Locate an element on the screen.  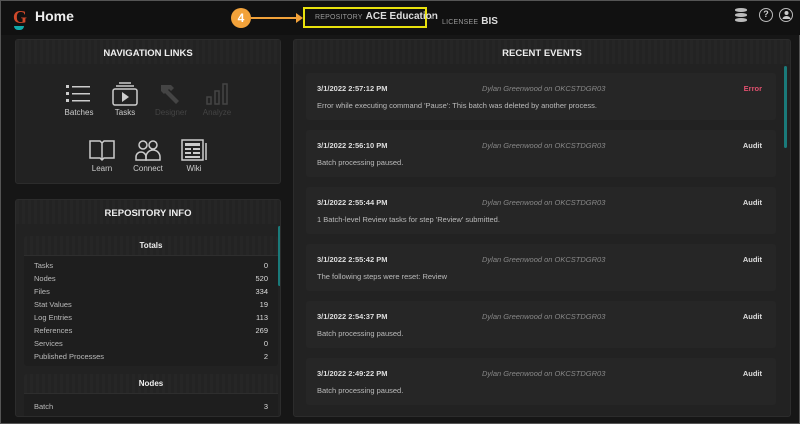
row-label: Log Entries is located at coordinates (53, 317).